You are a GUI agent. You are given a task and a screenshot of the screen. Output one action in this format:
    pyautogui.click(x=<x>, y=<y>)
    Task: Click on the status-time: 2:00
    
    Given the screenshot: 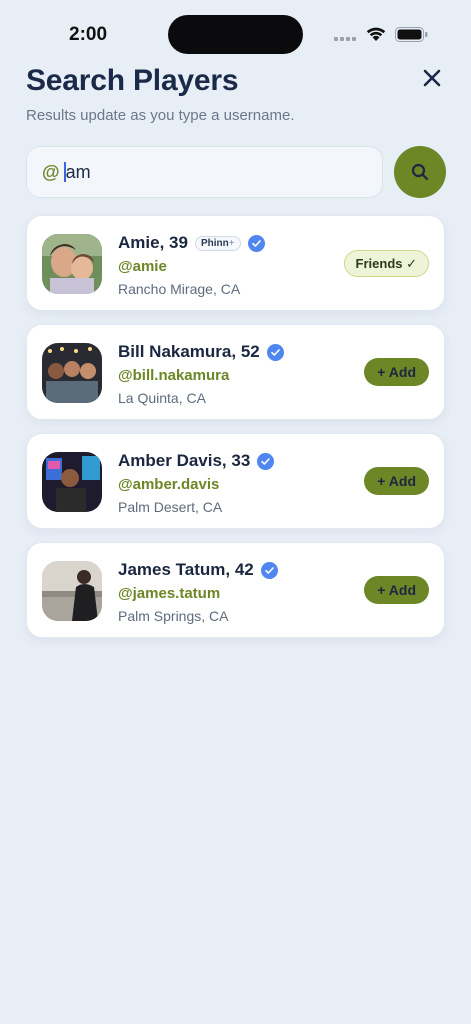 What is the action you would take?
    pyautogui.click(x=88, y=34)
    